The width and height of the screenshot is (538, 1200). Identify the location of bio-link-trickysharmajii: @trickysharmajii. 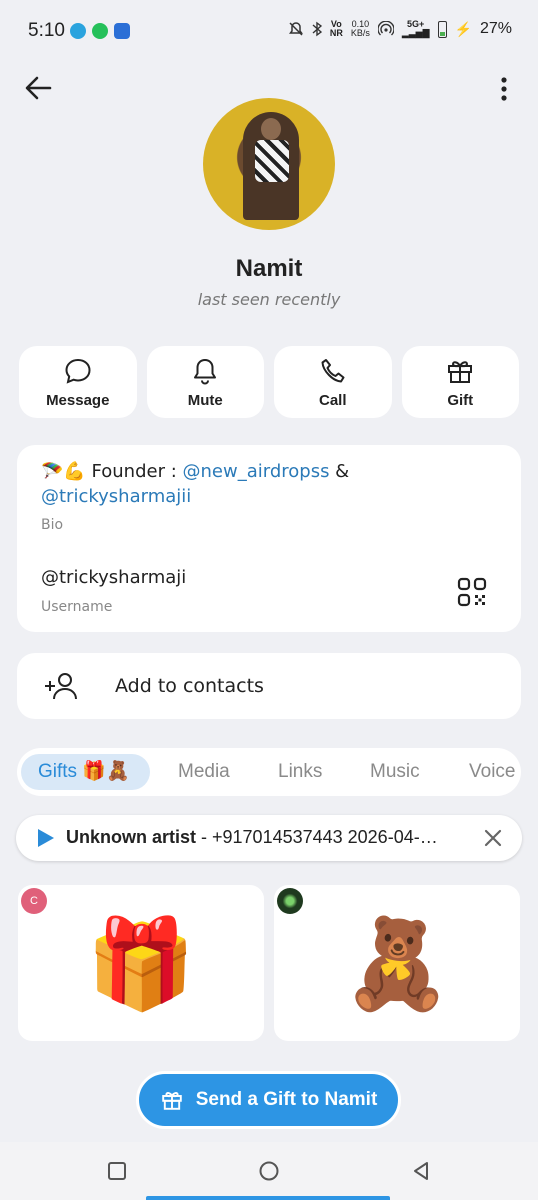
(116, 496).